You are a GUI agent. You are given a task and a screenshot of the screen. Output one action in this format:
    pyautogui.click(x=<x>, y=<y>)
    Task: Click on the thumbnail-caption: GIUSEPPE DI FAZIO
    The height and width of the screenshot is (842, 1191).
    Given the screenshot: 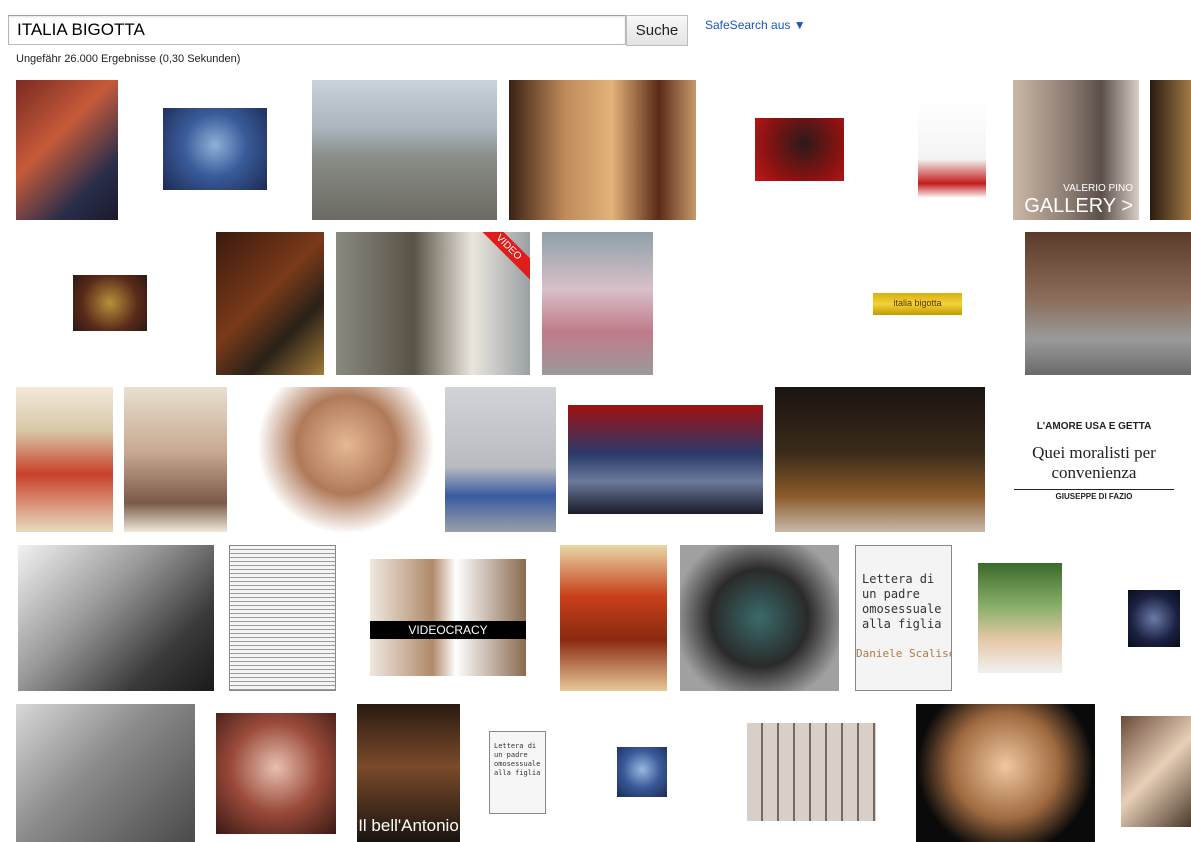 What is the action you would take?
    pyautogui.click(x=1094, y=495)
    